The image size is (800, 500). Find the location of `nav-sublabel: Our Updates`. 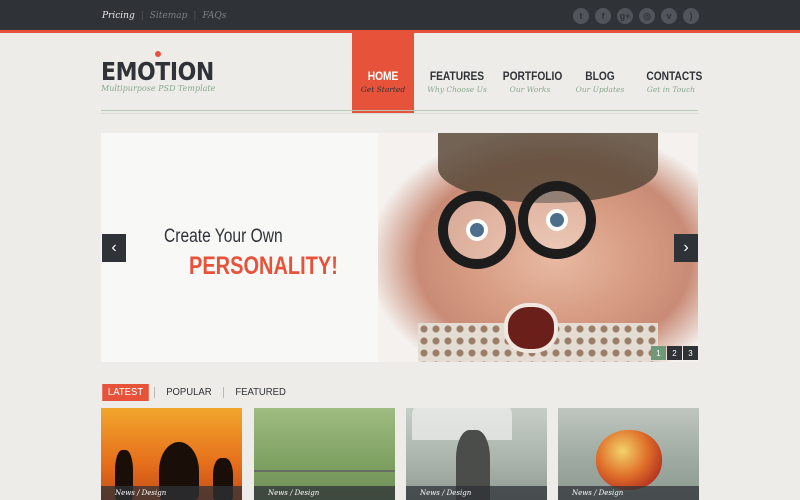

nav-sublabel: Our Updates is located at coordinates (600, 89).